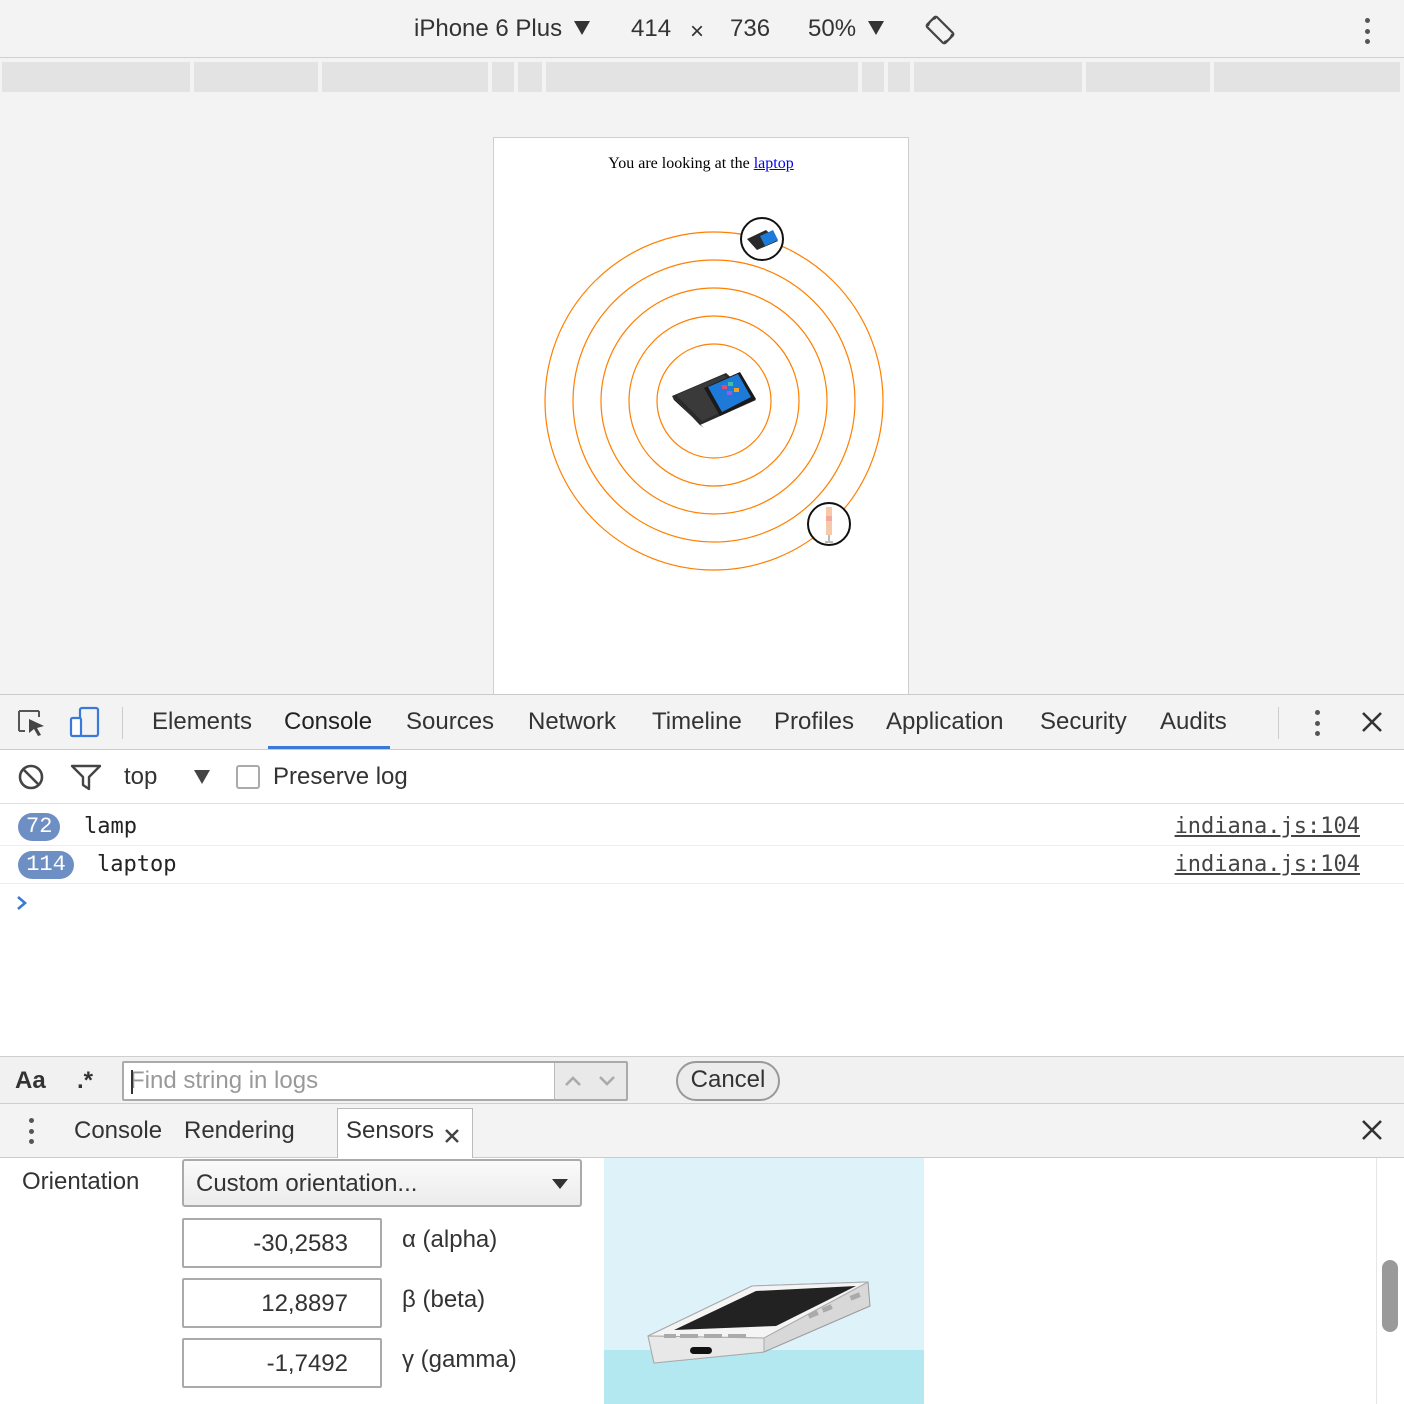 Image resolution: width=1404 pixels, height=1404 pixels. I want to click on gamma-input: -1,7492, so click(282, 1363).